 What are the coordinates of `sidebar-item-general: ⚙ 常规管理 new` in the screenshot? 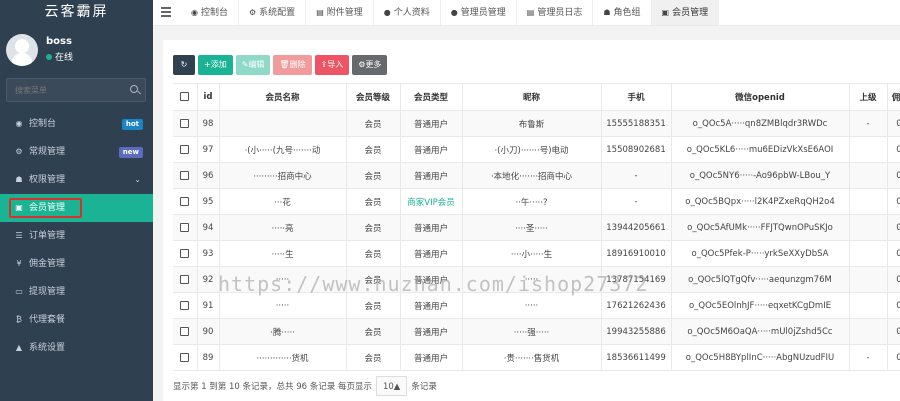 It's located at (76, 152).